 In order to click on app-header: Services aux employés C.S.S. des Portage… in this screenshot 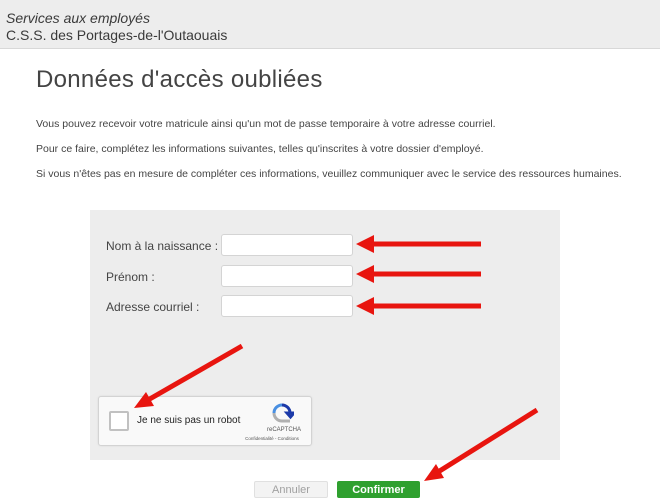, I will do `click(330, 24)`.